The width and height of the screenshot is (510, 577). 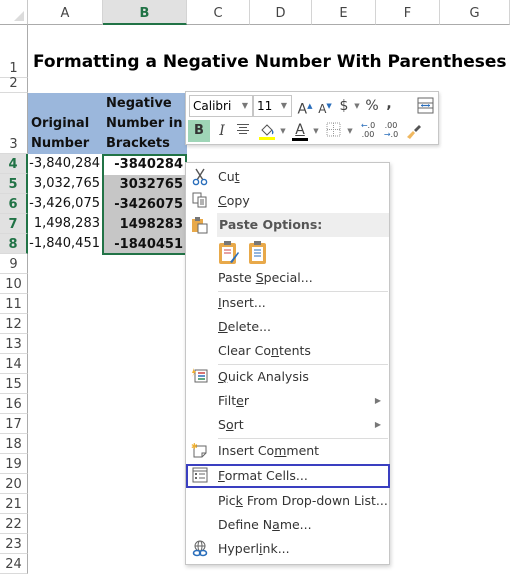 What do you see at coordinates (60, 123) in the screenshot?
I see `header-line: Original` at bounding box center [60, 123].